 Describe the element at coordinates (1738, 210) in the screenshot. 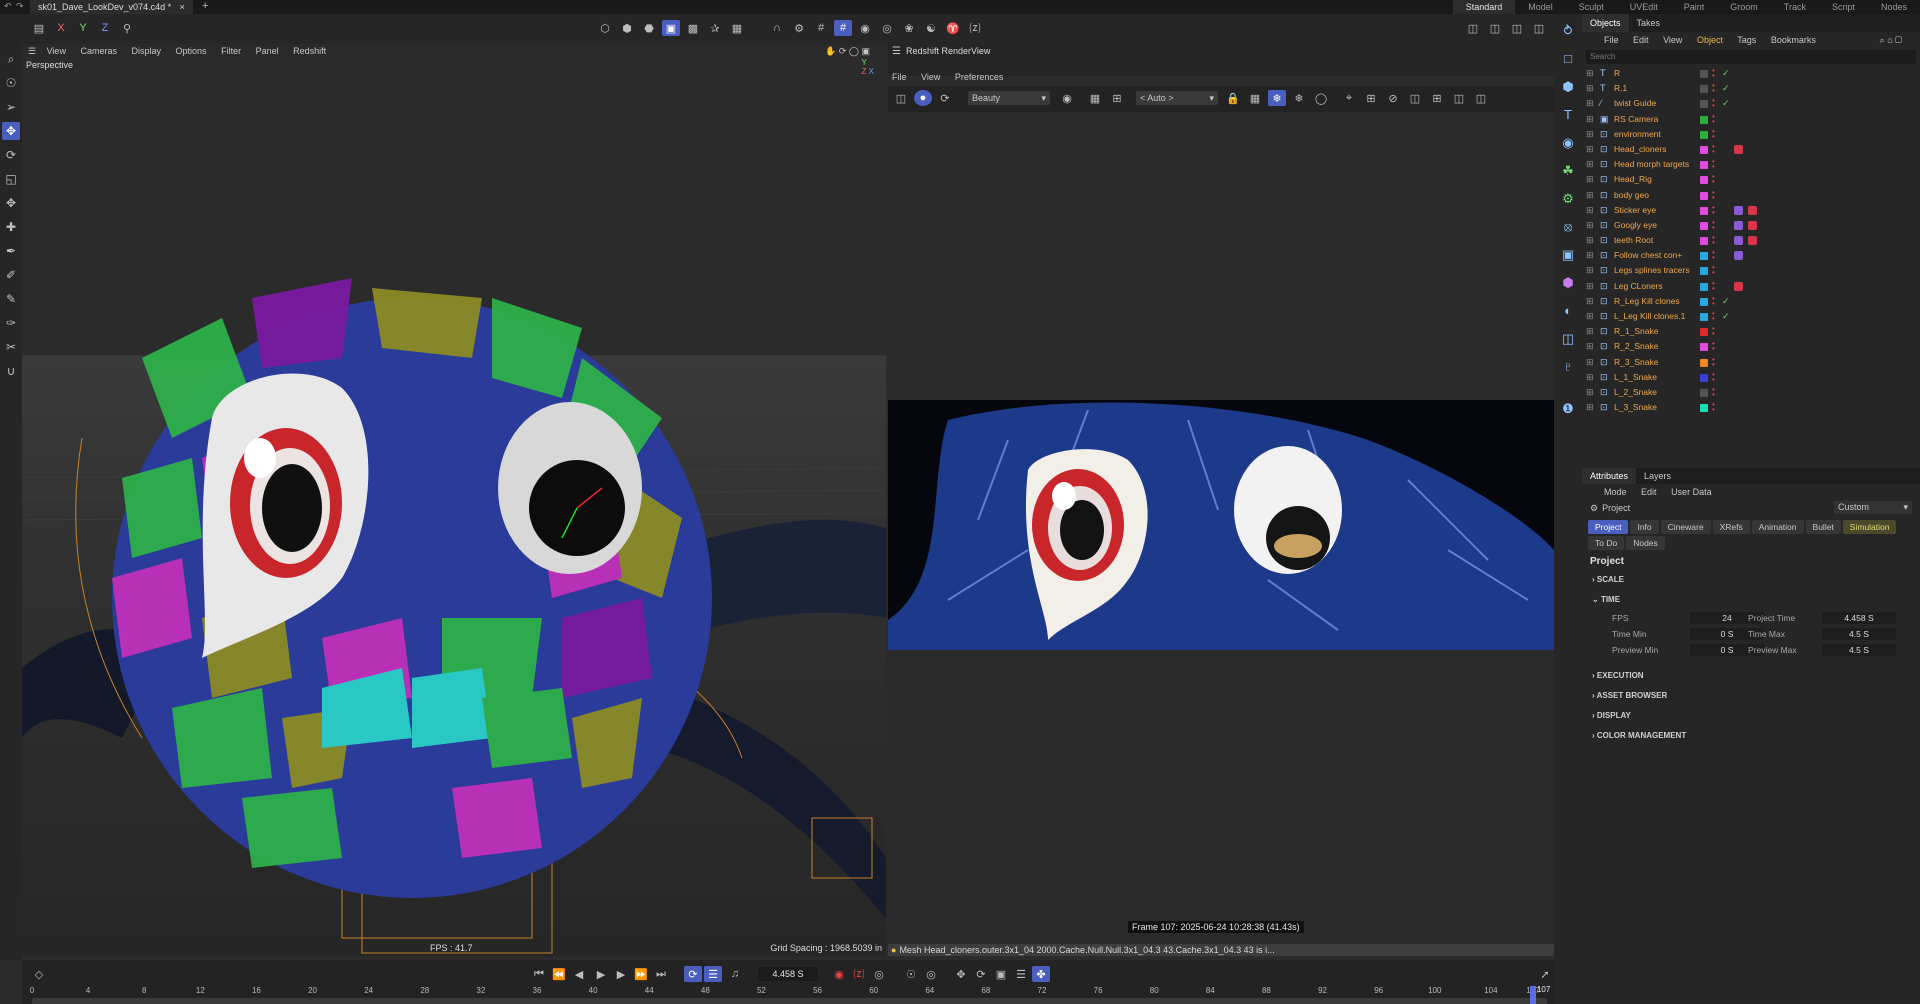

I see `xpresso-tag-icon` at that location.